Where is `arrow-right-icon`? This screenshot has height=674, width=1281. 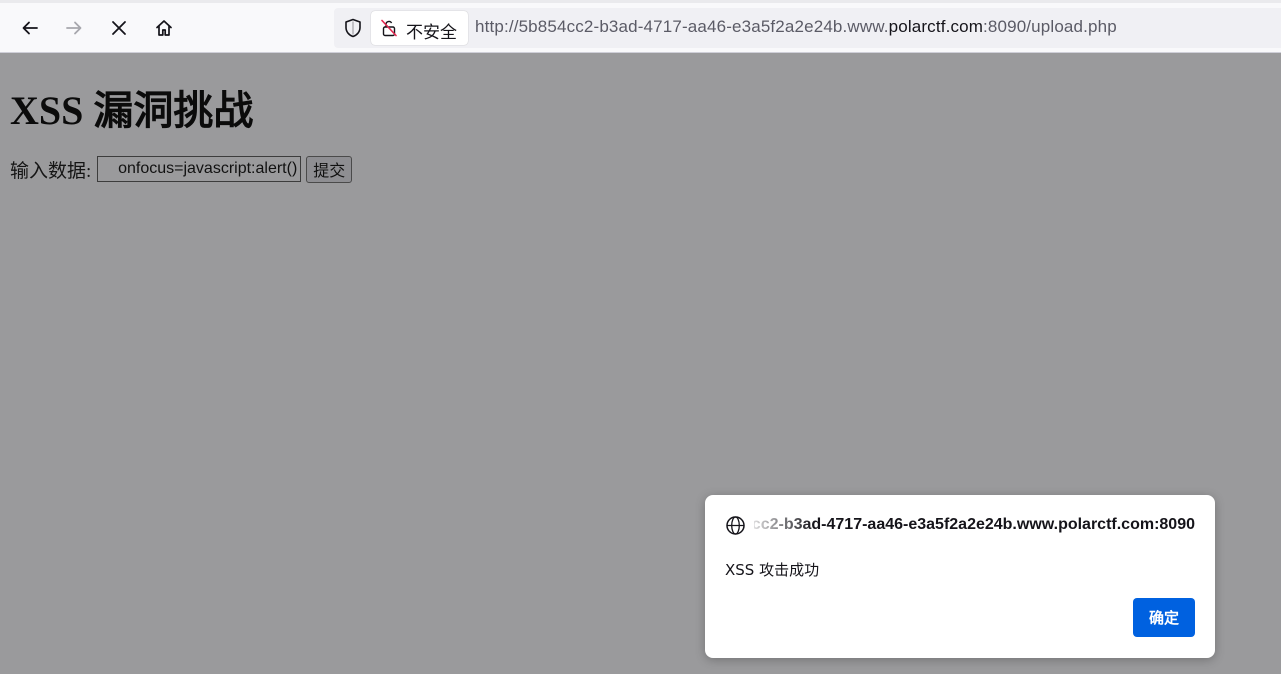 arrow-right-icon is located at coordinates (74, 28).